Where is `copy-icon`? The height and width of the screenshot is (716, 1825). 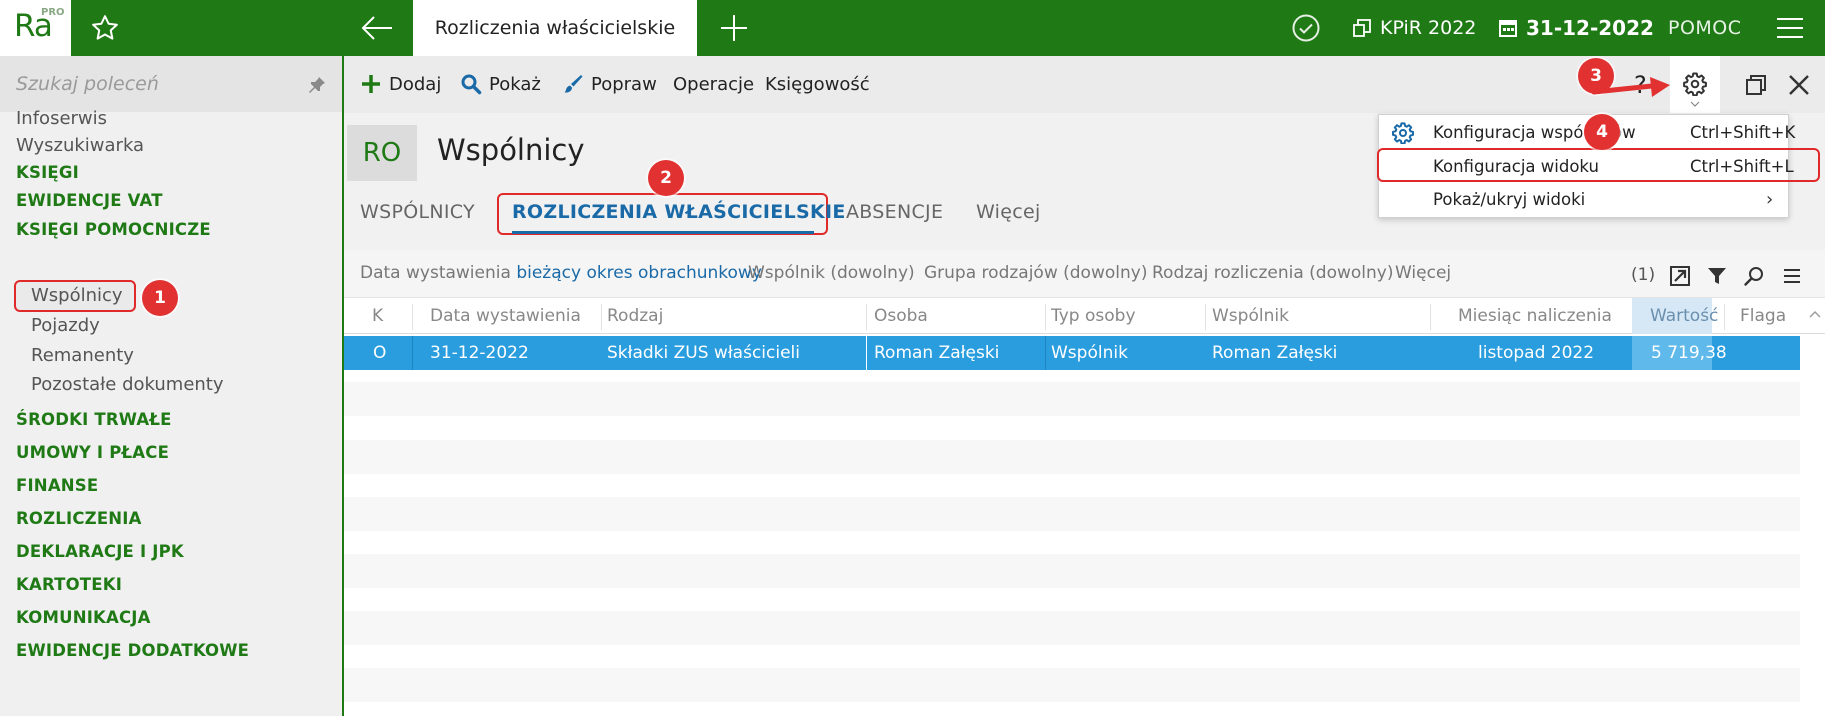
copy-icon is located at coordinates (1362, 28).